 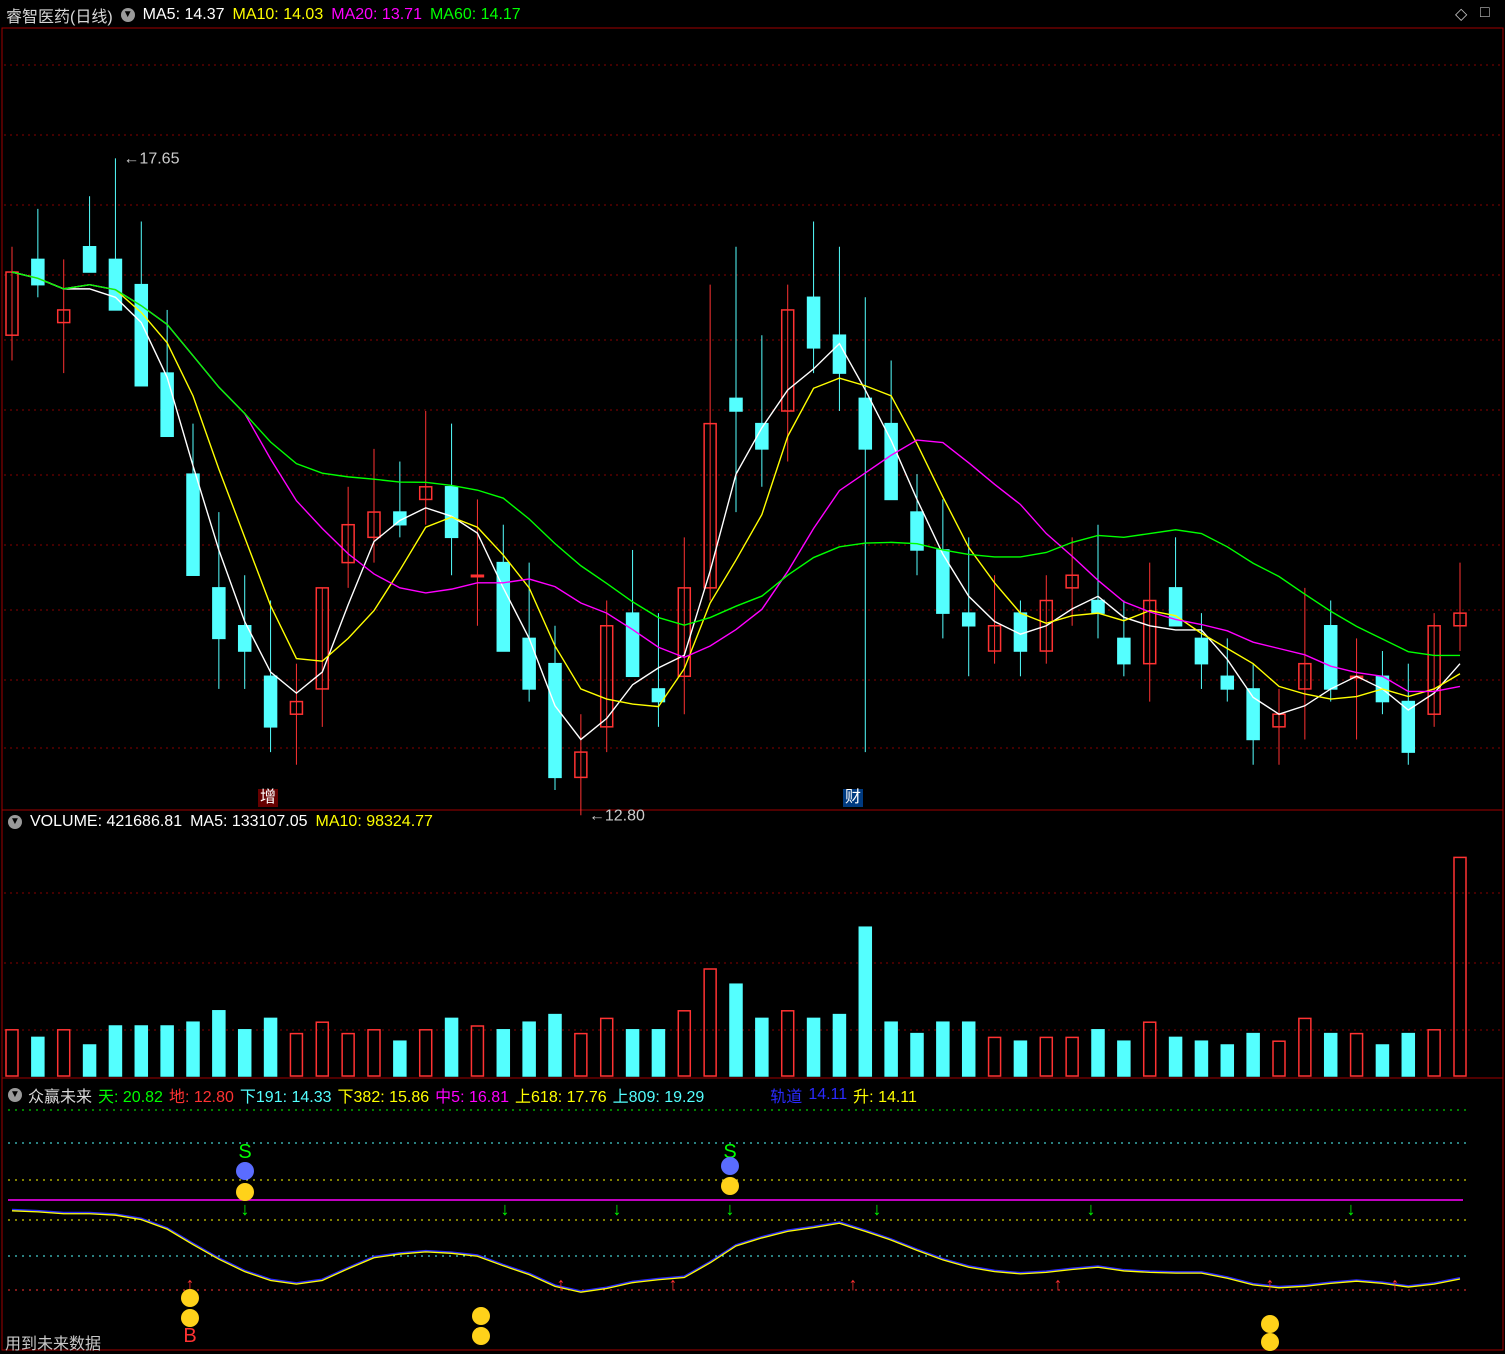 What do you see at coordinates (15, 1095) in the screenshot?
I see `indicator-settings-icon: ▼` at bounding box center [15, 1095].